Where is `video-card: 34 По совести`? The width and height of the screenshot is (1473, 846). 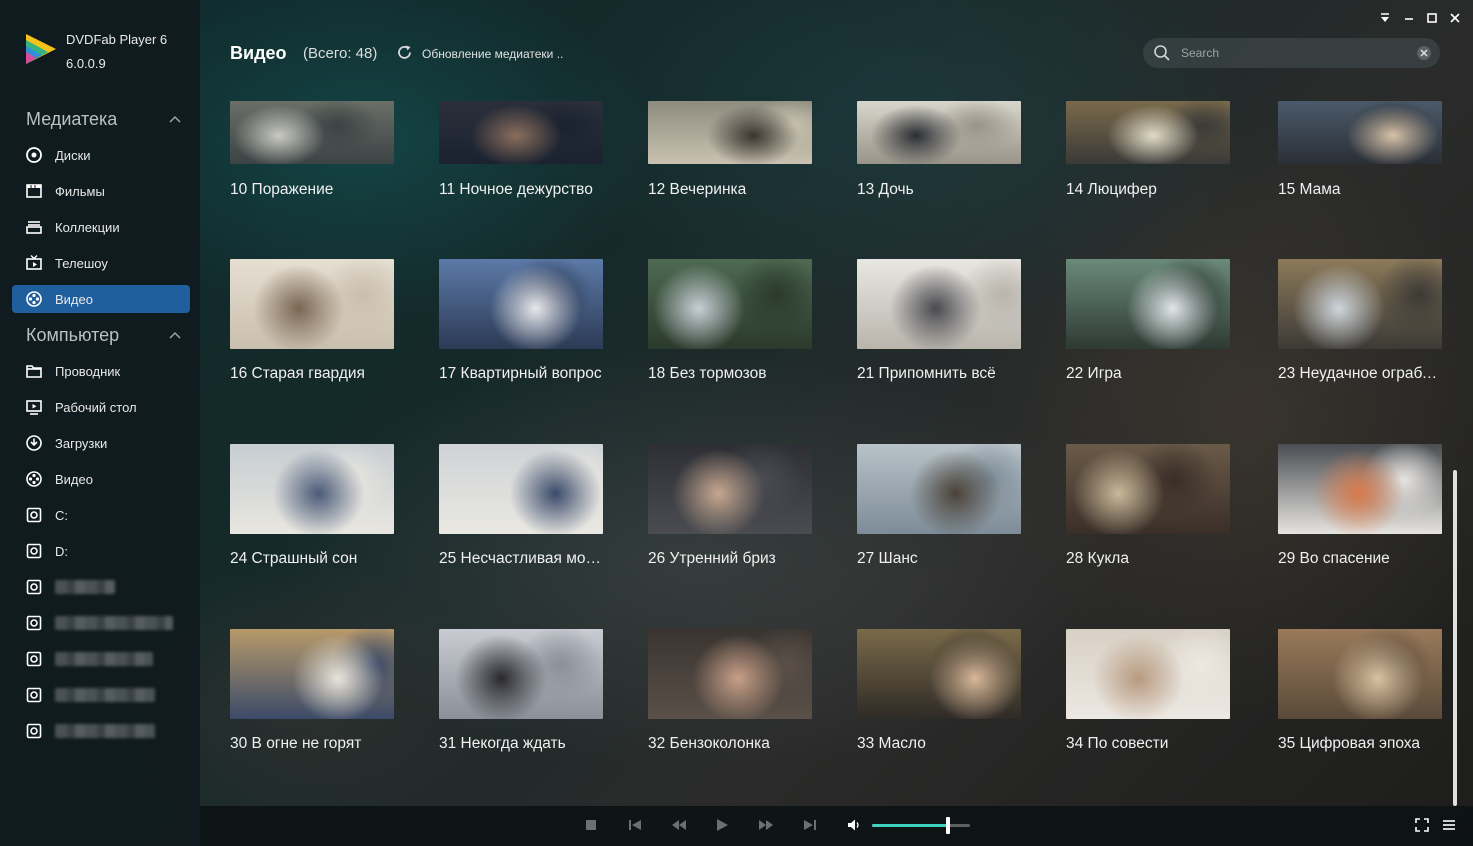 video-card: 34 По совести is located at coordinates (1148, 691).